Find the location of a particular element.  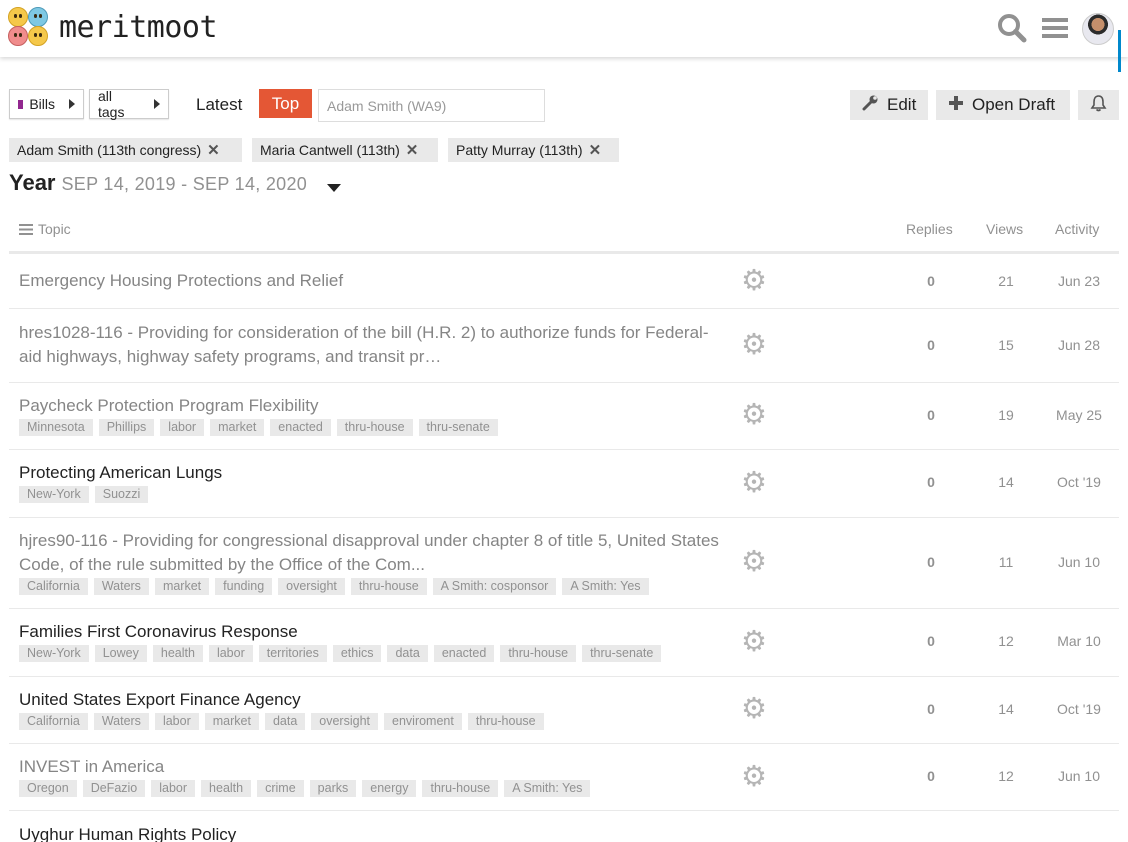

topic-title: Protecting American Lungs is located at coordinates (375, 473).